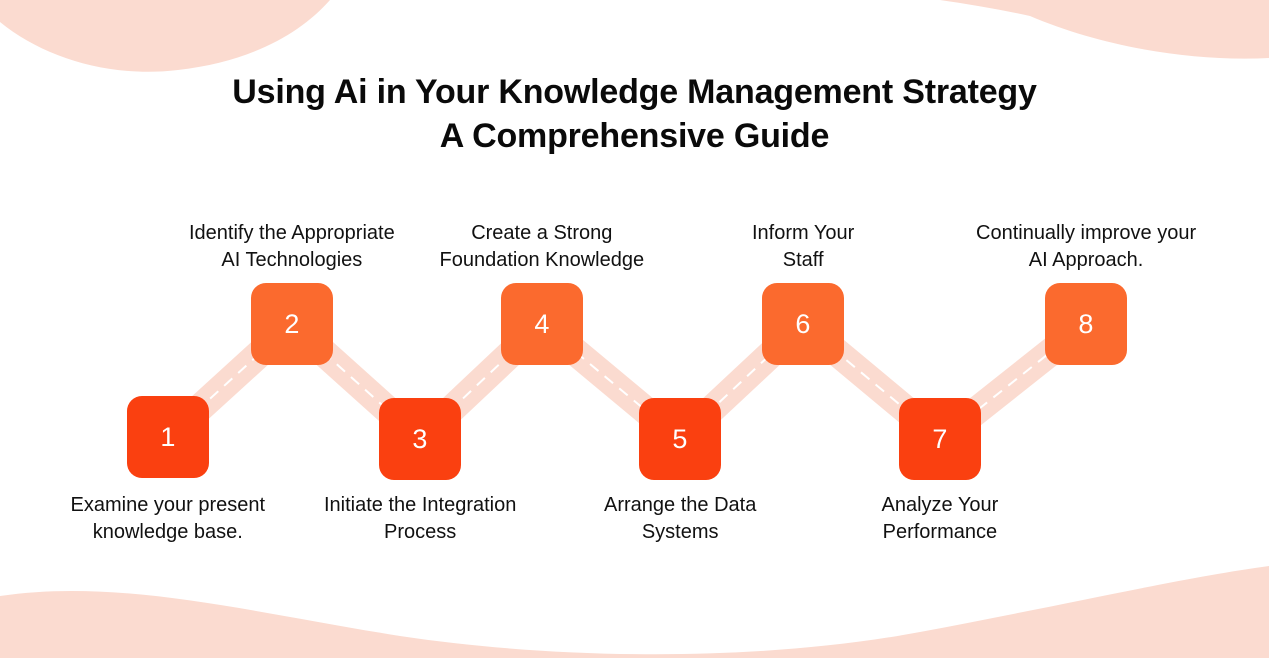 Image resolution: width=1269 pixels, height=658 pixels. I want to click on step-label-5-line-1: Arrange the Data, so click(680, 505).